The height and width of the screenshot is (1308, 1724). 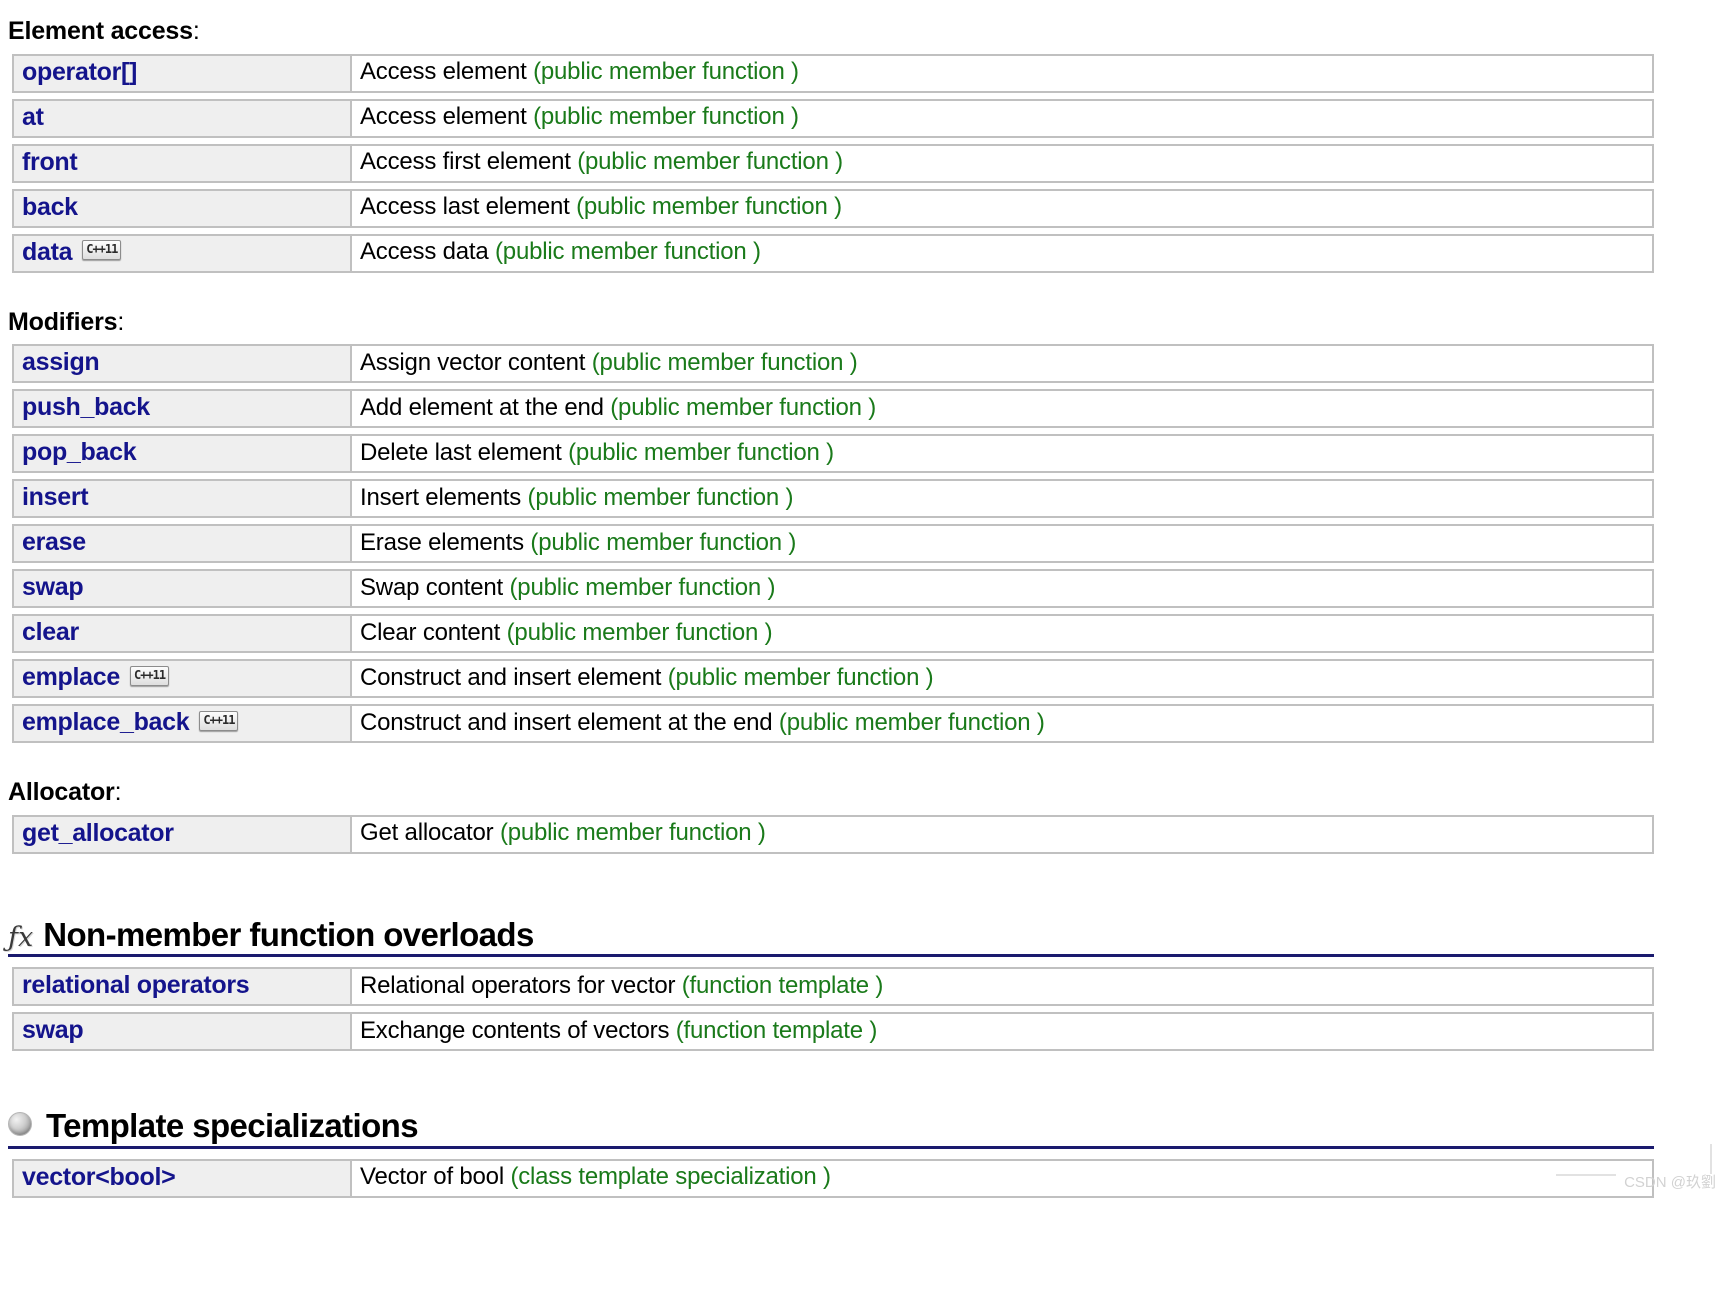 I want to click on row-desc-cell: Access element (public member function ), so click(x=1003, y=73).